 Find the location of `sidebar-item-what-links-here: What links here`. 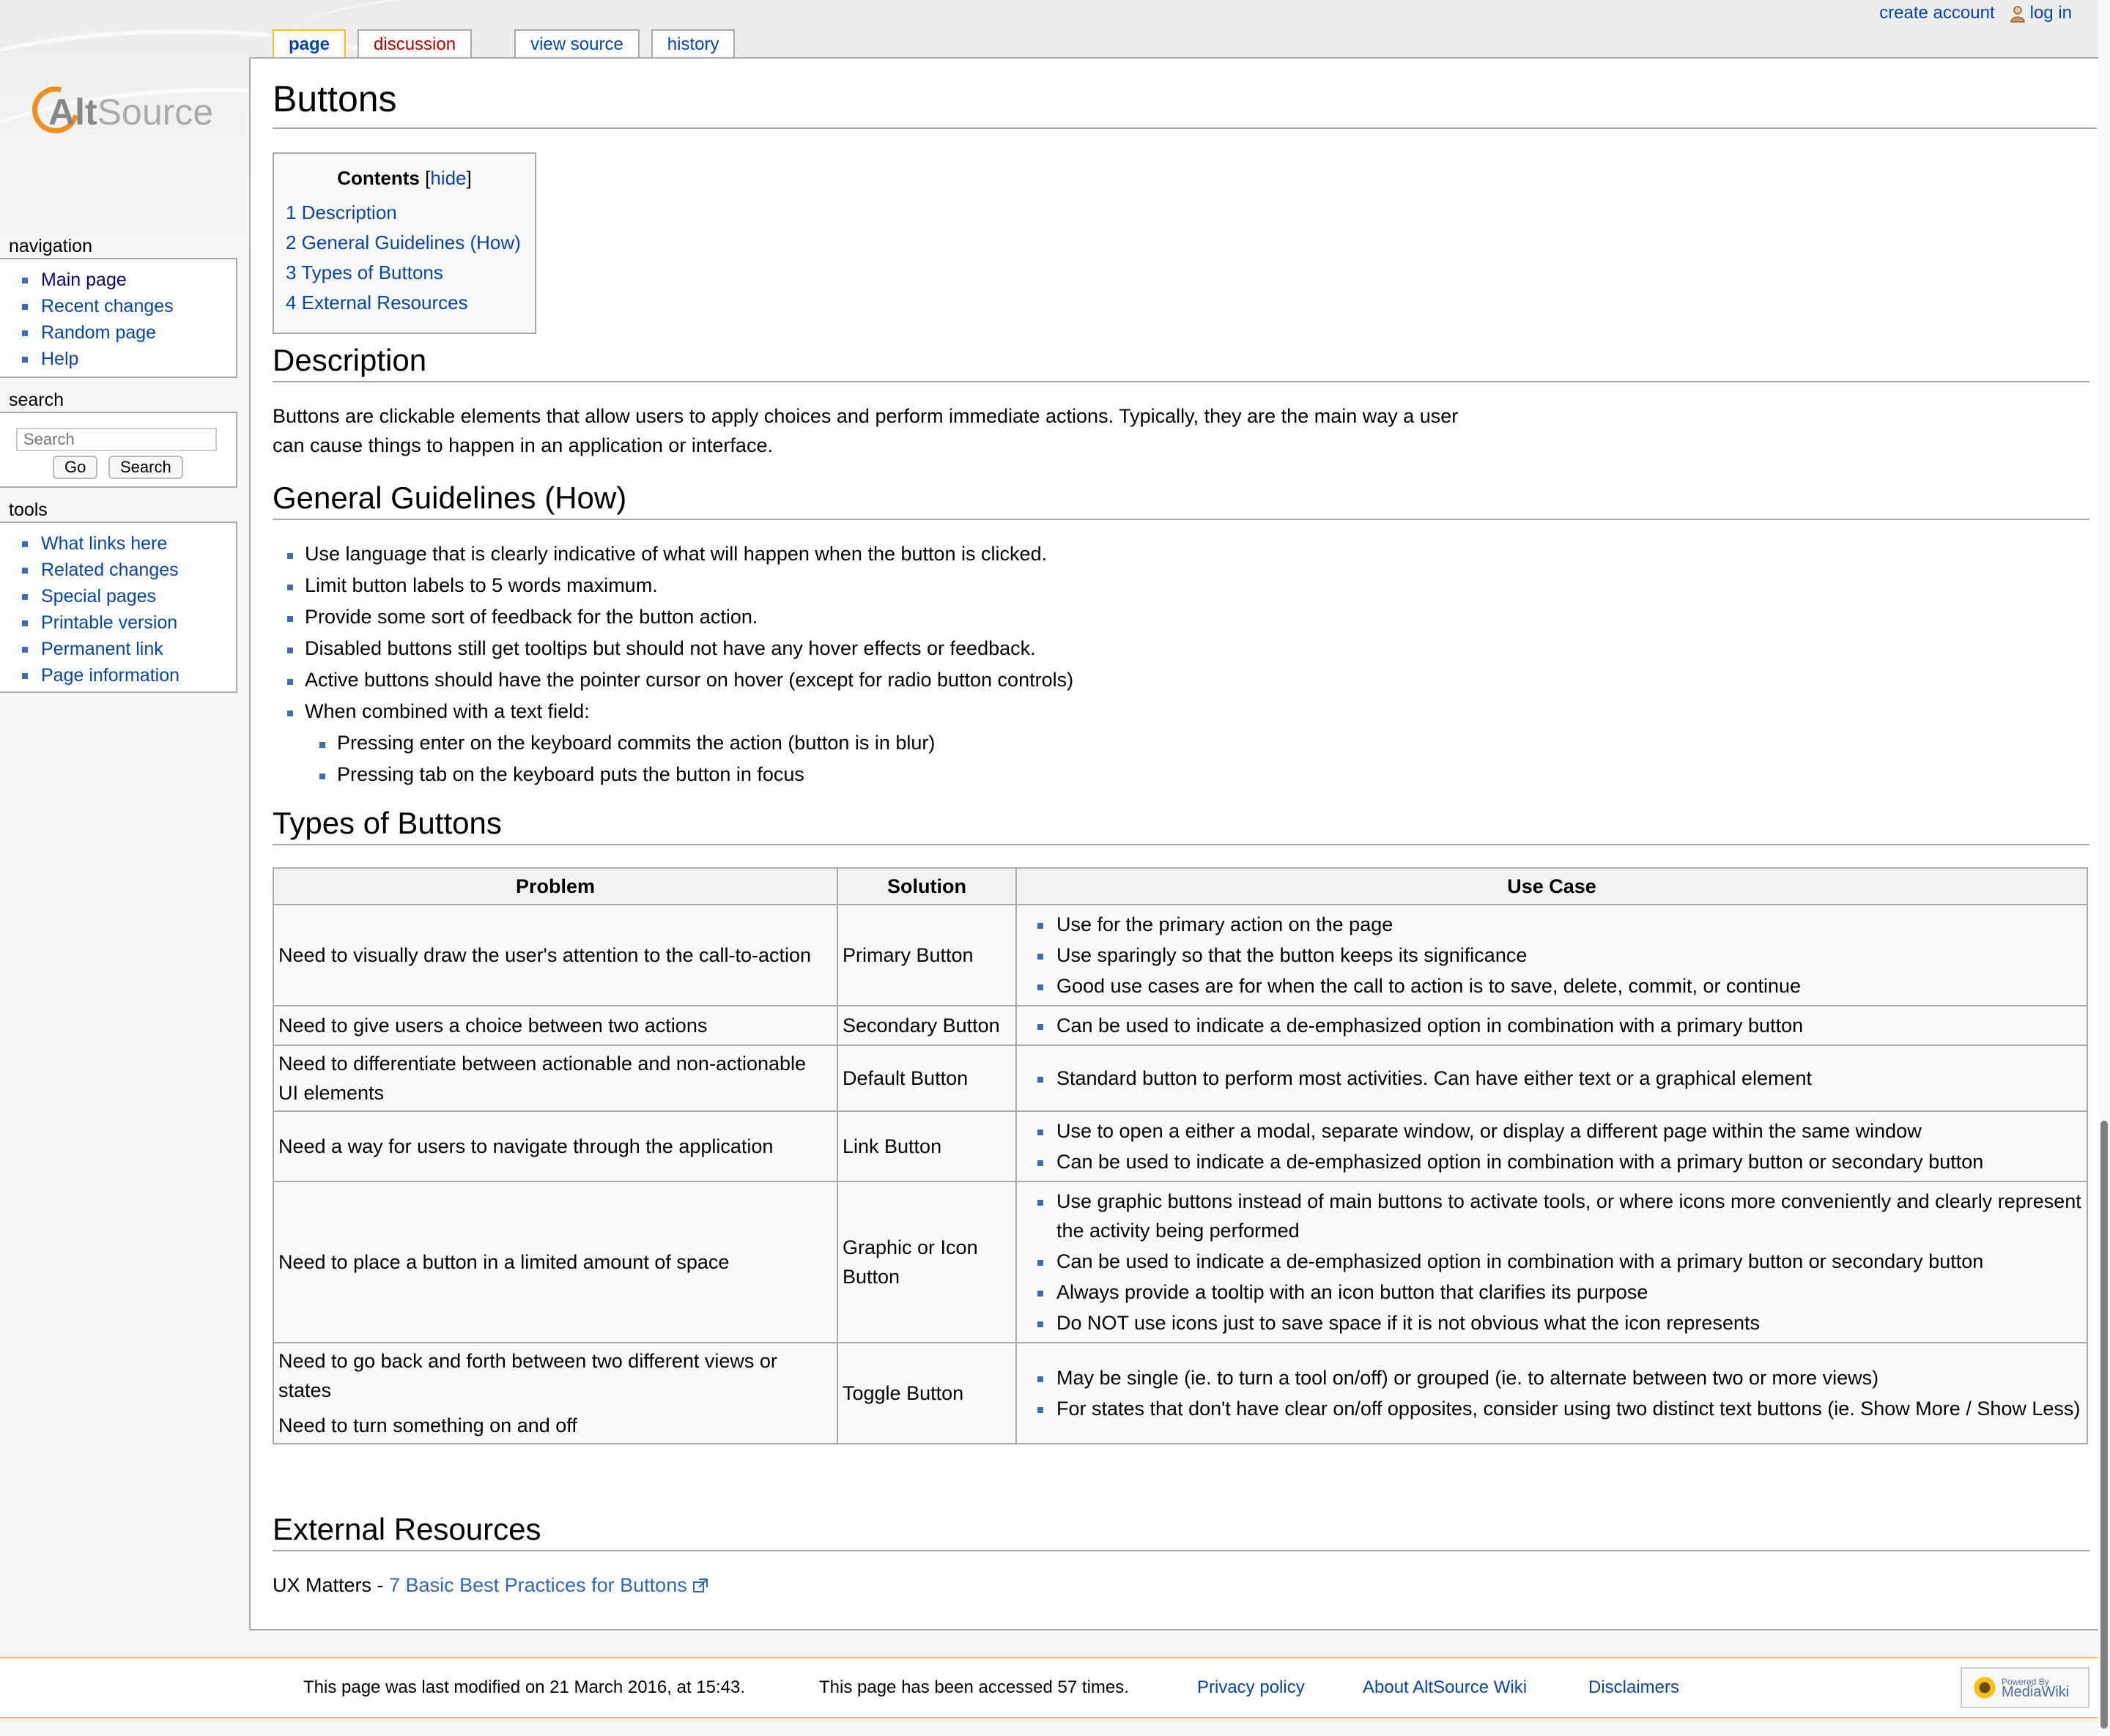

sidebar-item-what-links-here: What links here is located at coordinates (129, 543).